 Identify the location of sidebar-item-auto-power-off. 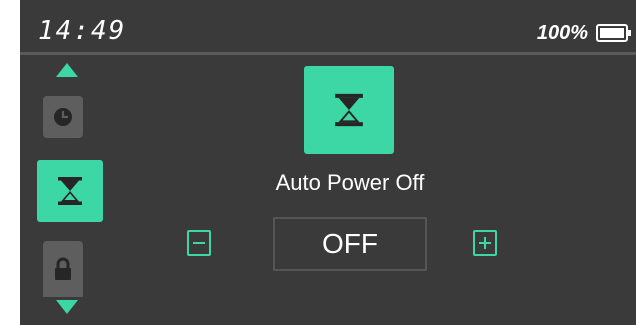
(70, 191).